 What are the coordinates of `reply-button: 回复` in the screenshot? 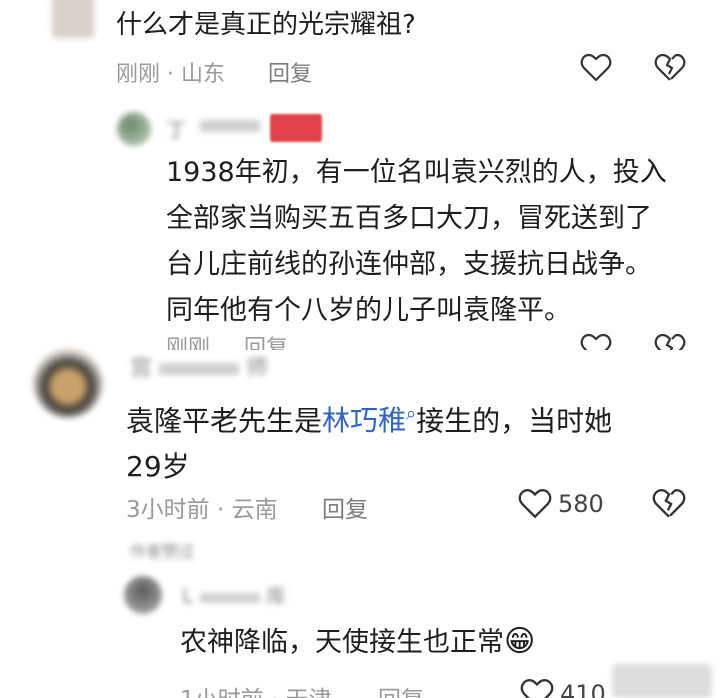 It's located at (401, 689).